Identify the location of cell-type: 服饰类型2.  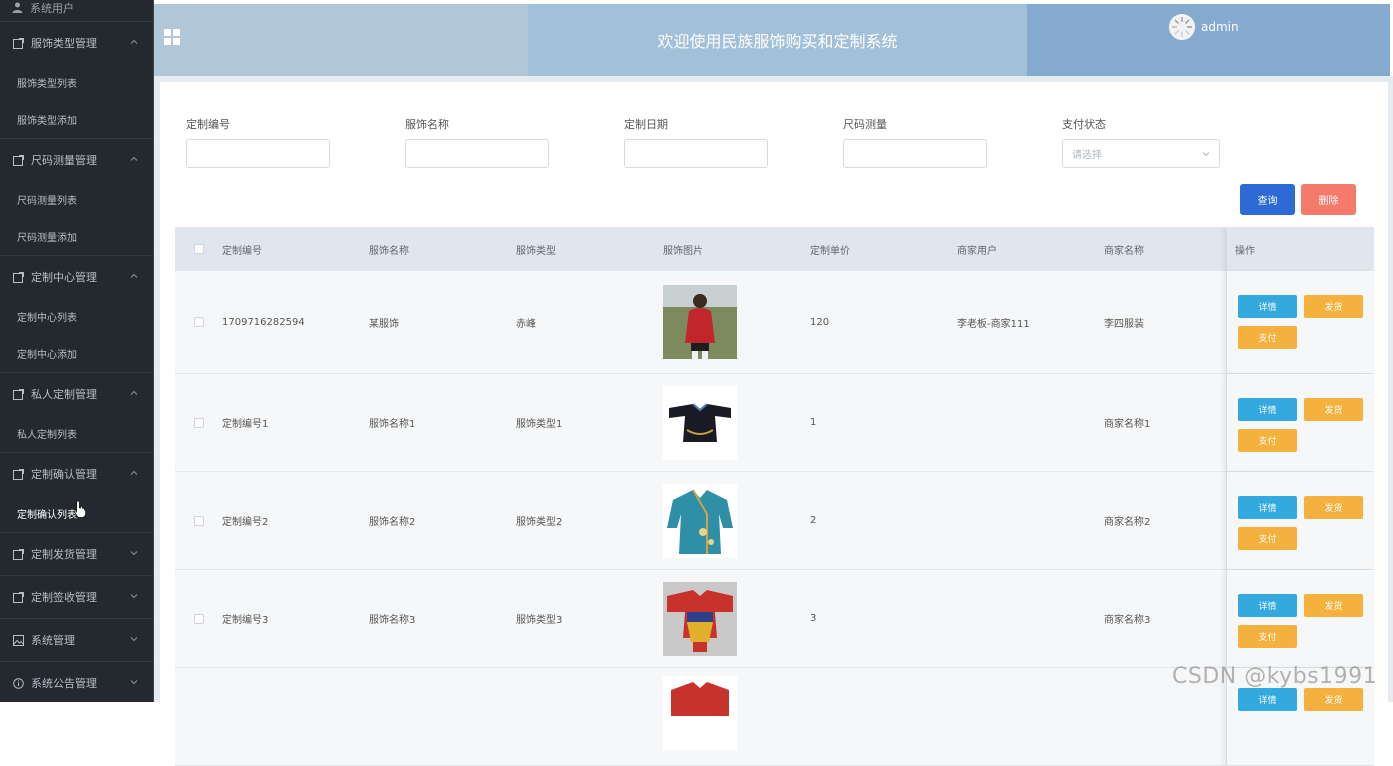
(539, 522).